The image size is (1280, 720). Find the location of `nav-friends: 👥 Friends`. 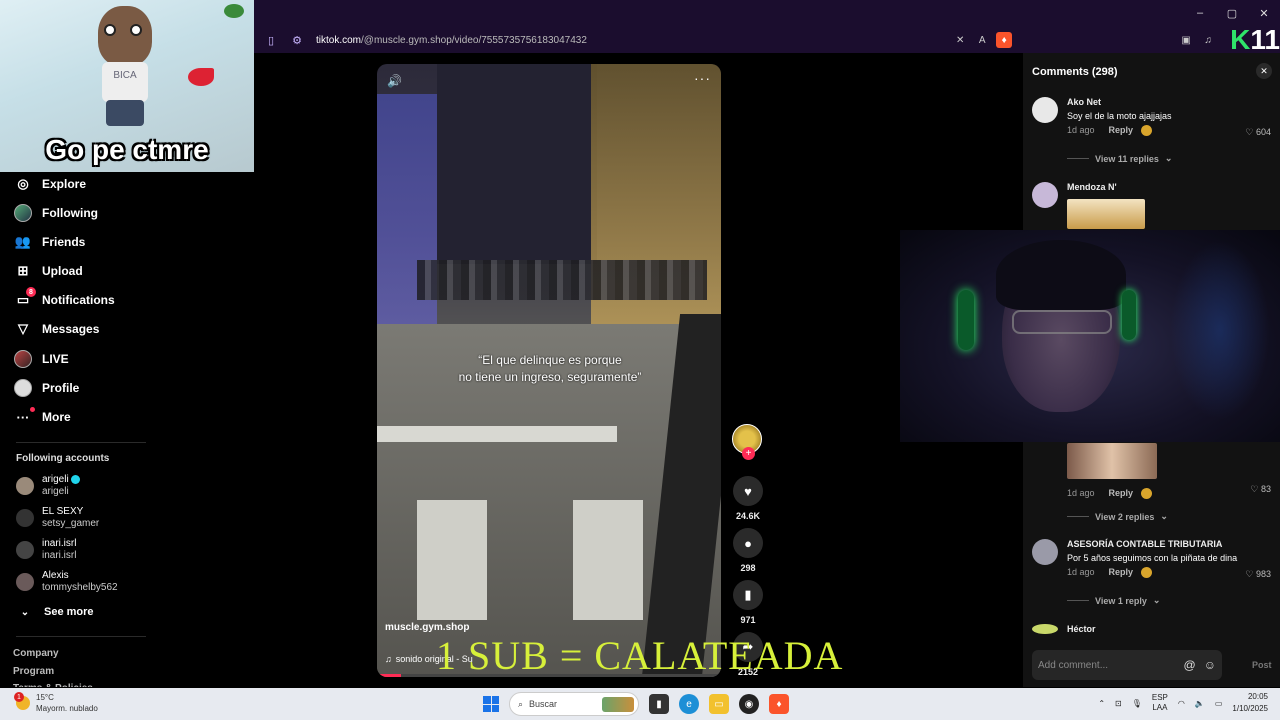

nav-friends: 👥 Friends is located at coordinates (49, 242).